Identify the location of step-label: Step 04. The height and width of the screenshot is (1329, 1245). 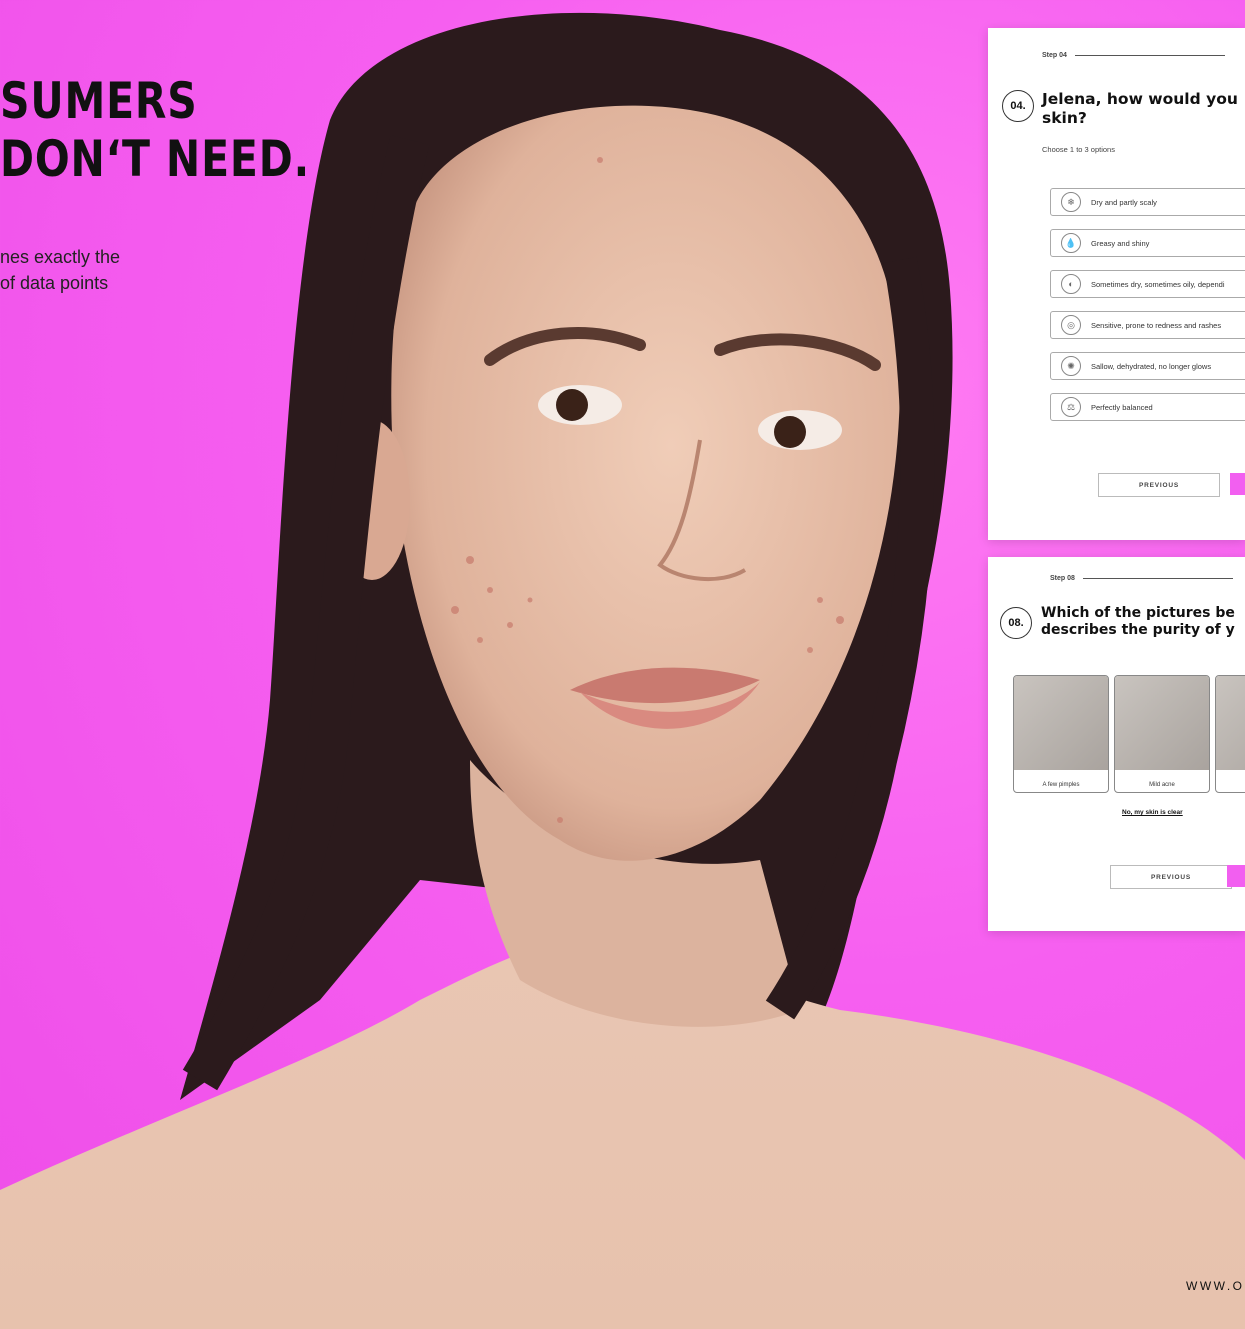
(1054, 55).